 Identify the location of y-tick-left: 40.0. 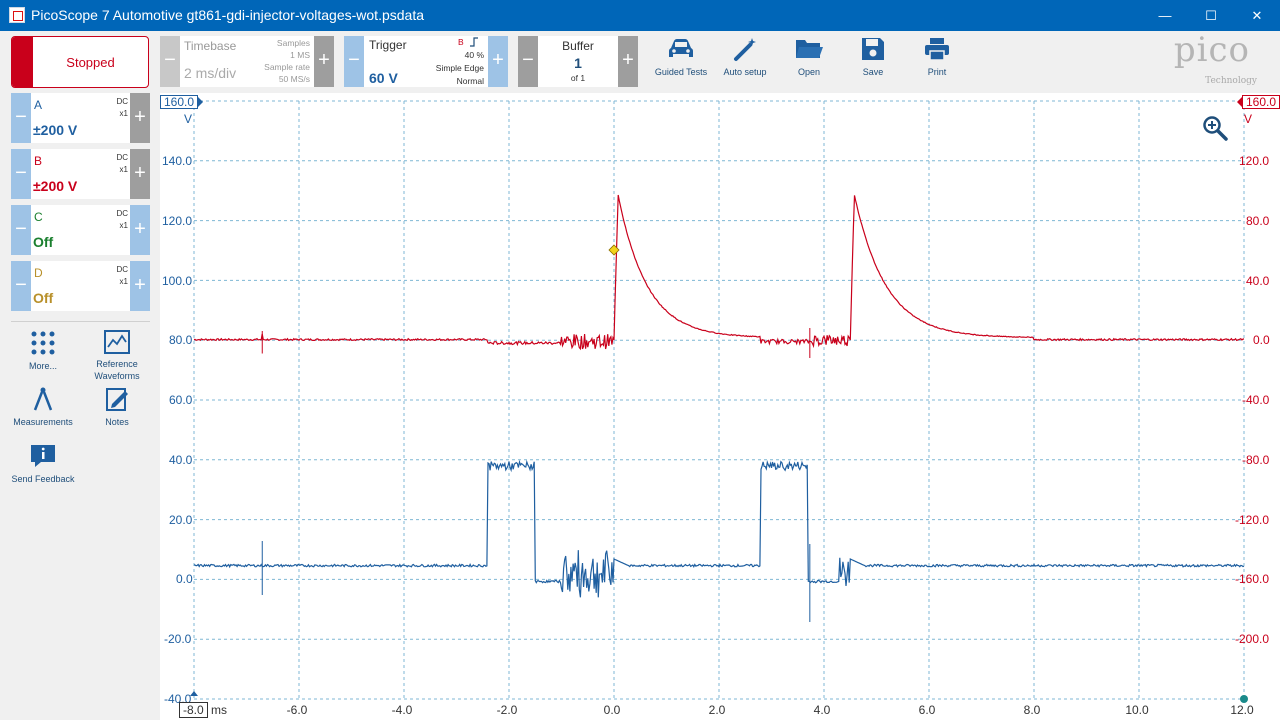
(181, 460).